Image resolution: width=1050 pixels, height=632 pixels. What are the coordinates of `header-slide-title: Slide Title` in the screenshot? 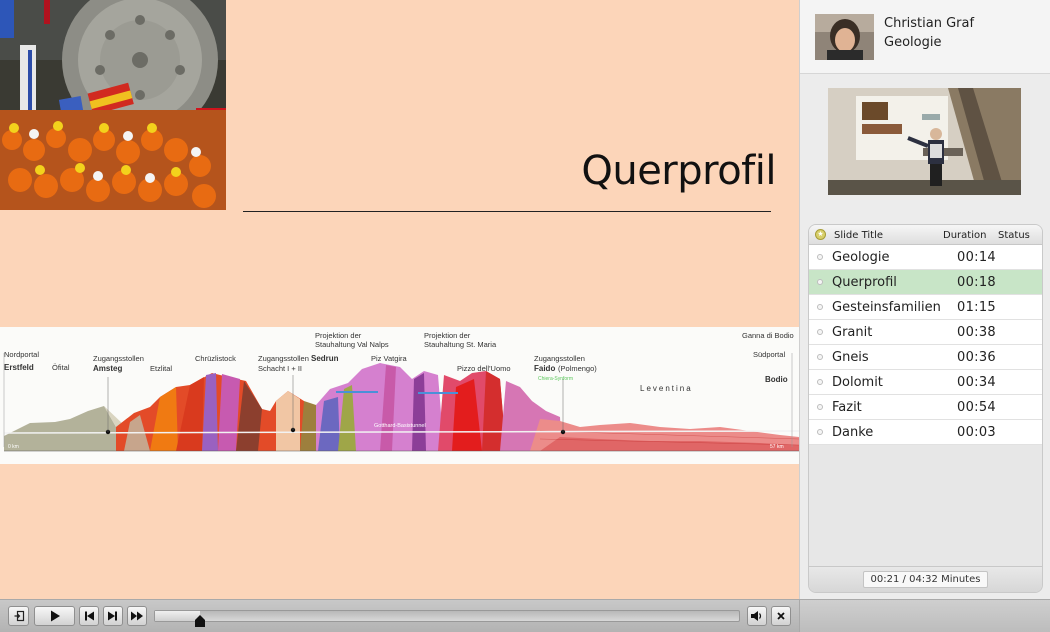 It's located at (859, 235).